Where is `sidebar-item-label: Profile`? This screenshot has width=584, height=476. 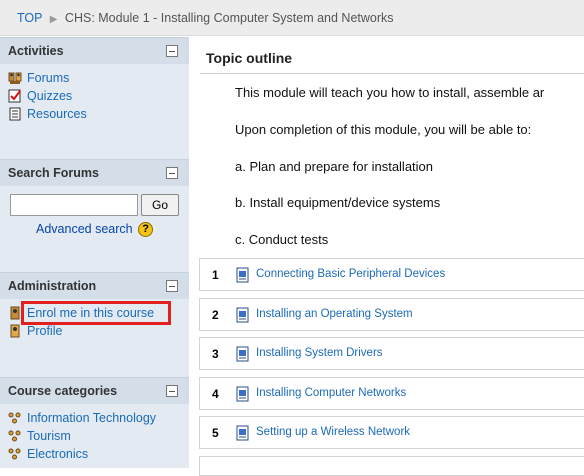
sidebar-item-label: Profile is located at coordinates (44, 331).